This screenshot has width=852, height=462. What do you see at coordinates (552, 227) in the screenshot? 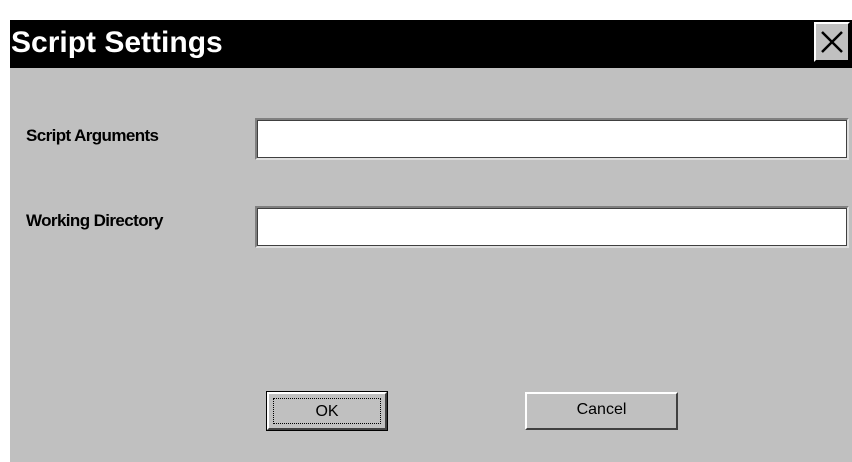
I see `working-directory-input` at bounding box center [552, 227].